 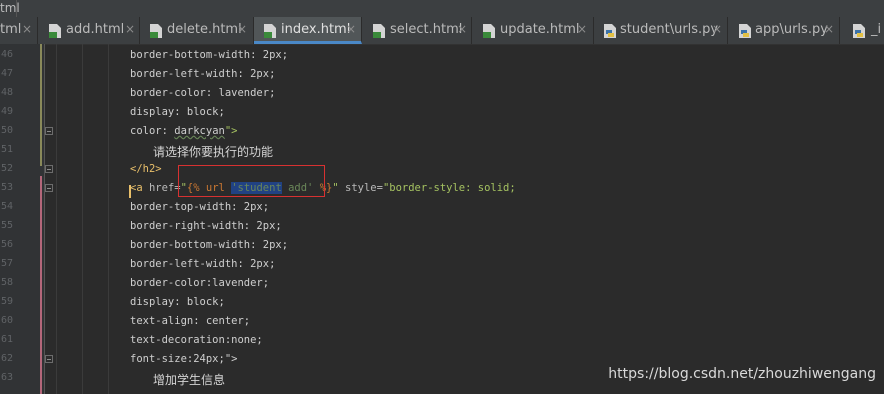 I want to click on code-line: text-decoration:none;, so click(x=196, y=340).